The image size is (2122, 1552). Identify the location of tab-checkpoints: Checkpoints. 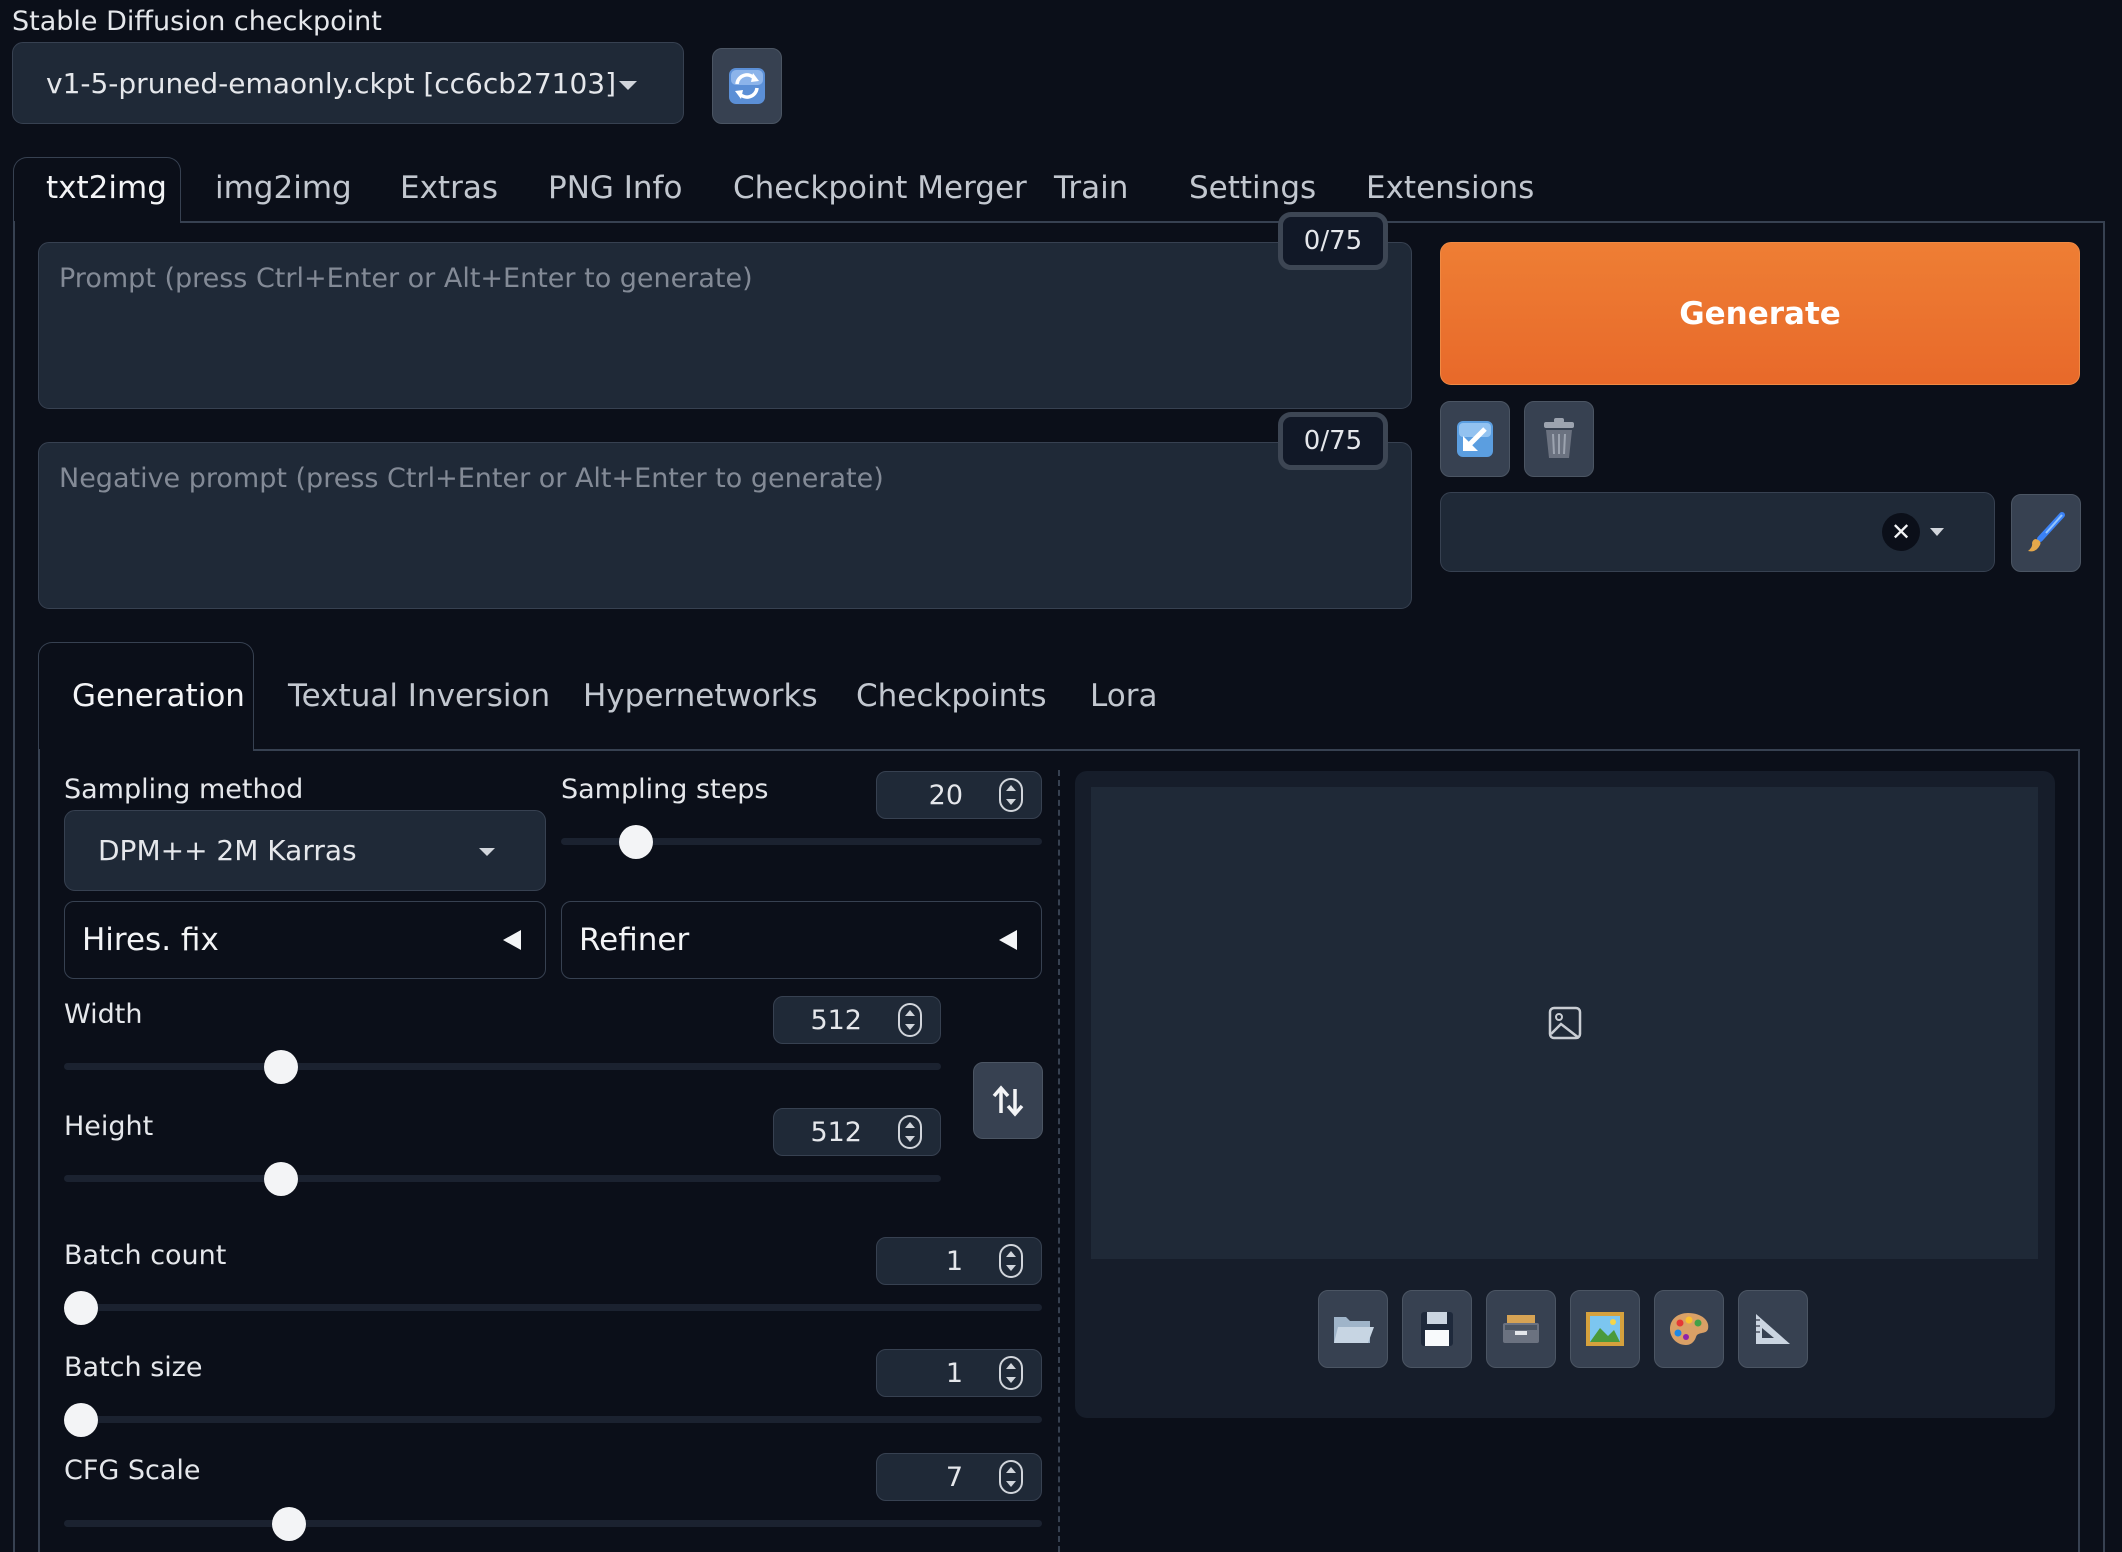
(951, 696).